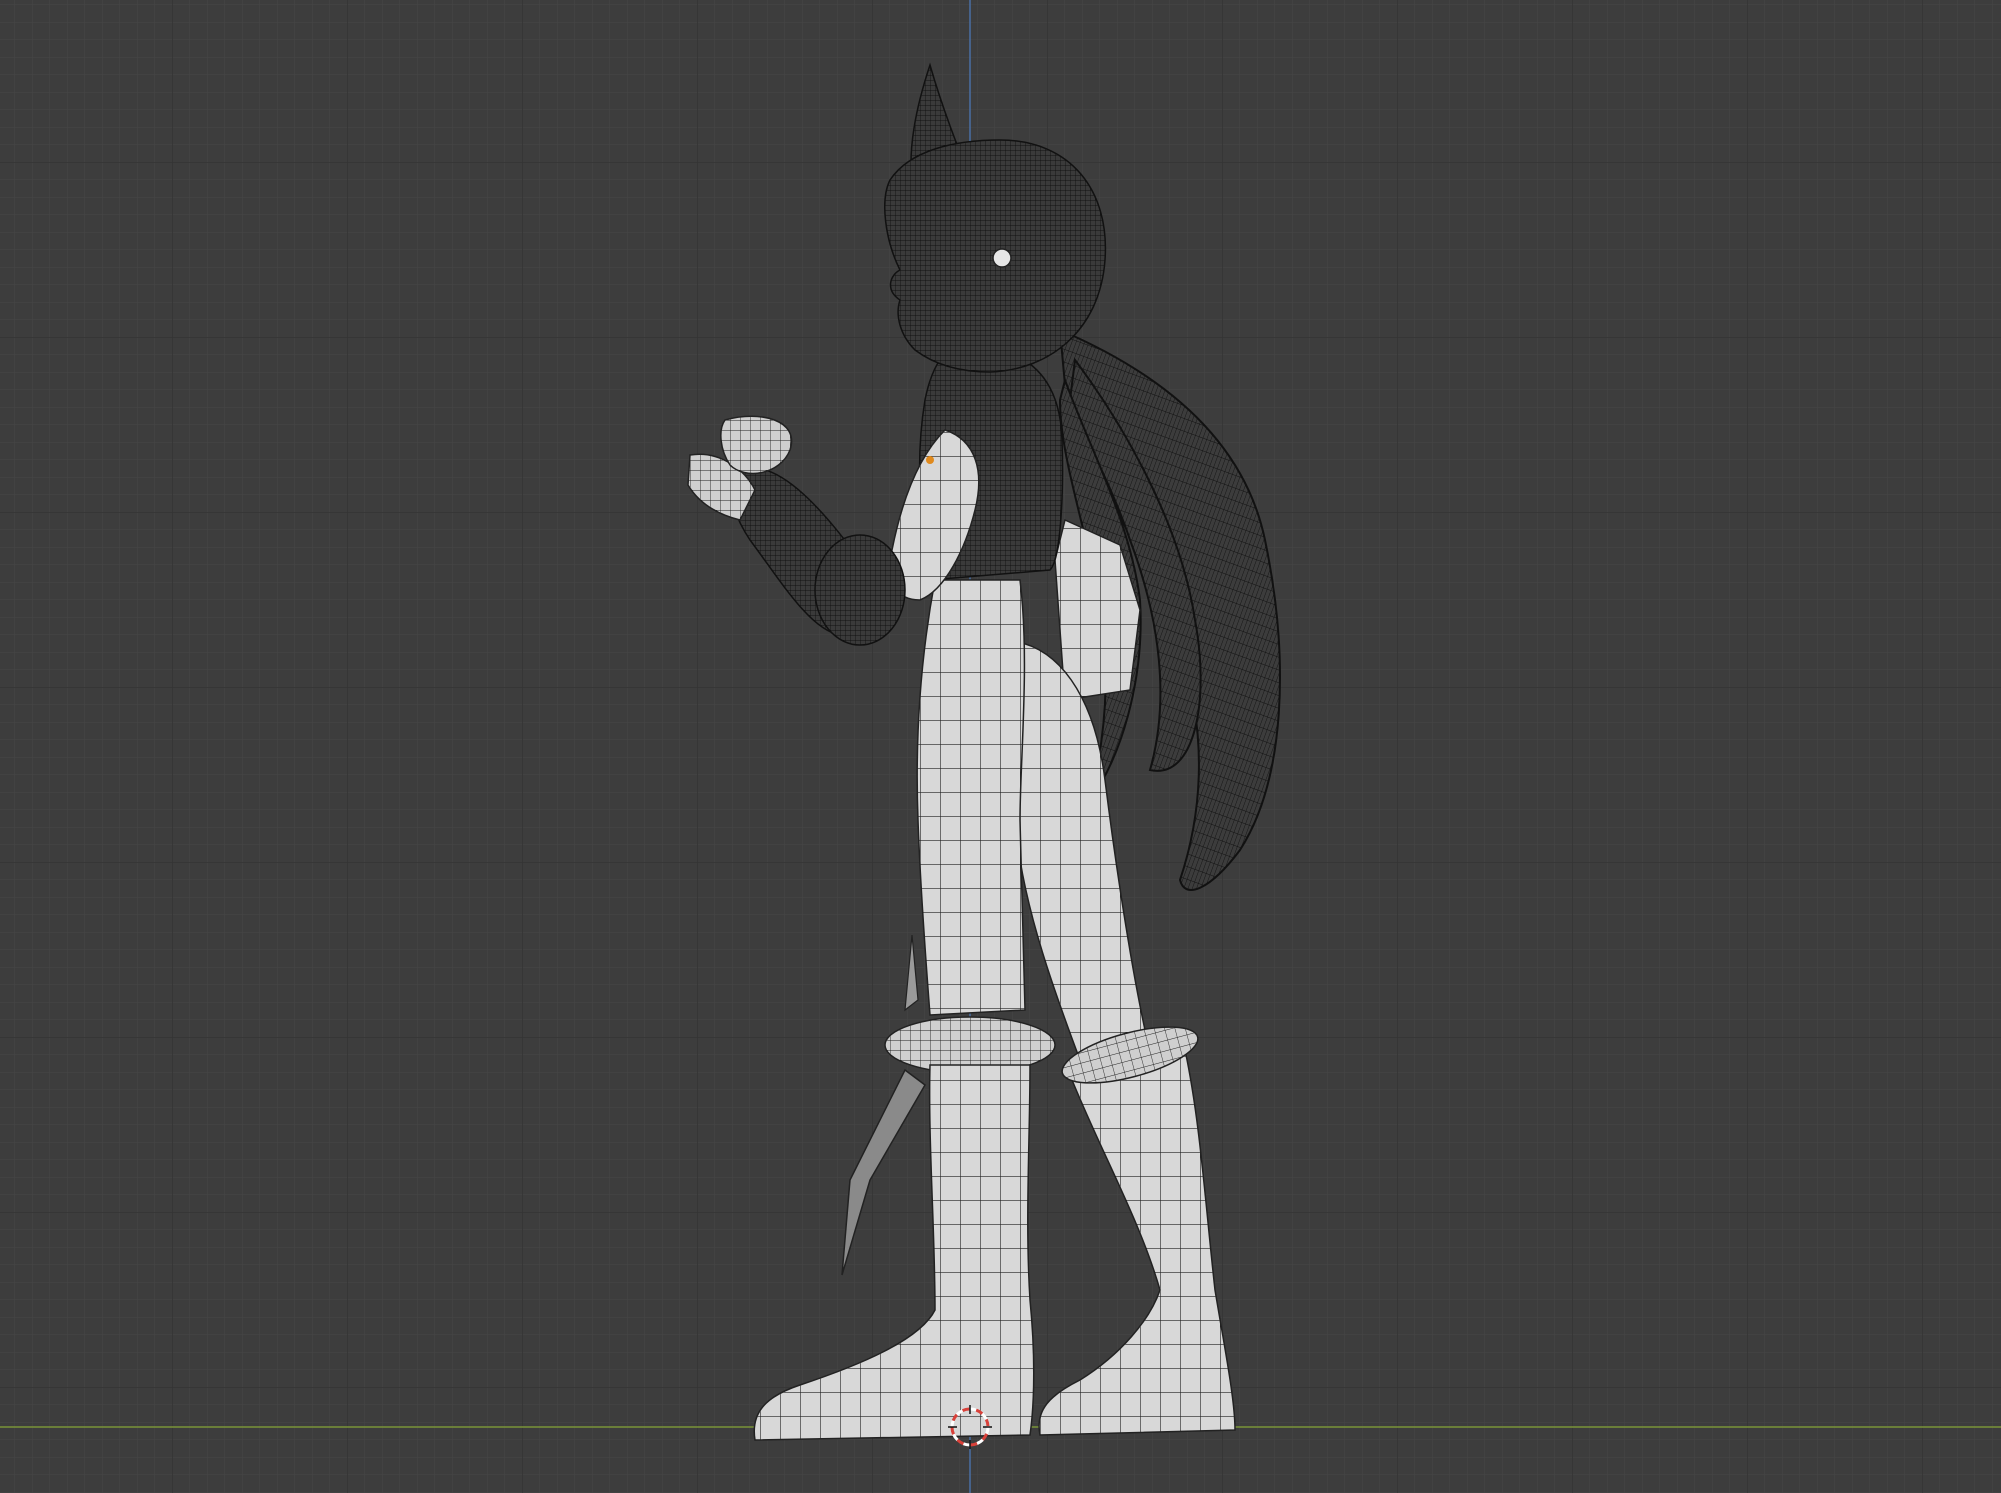 This screenshot has width=2001, height=1493. What do you see at coordinates (930, 460) in the screenshot?
I see `object-origin-marker` at bounding box center [930, 460].